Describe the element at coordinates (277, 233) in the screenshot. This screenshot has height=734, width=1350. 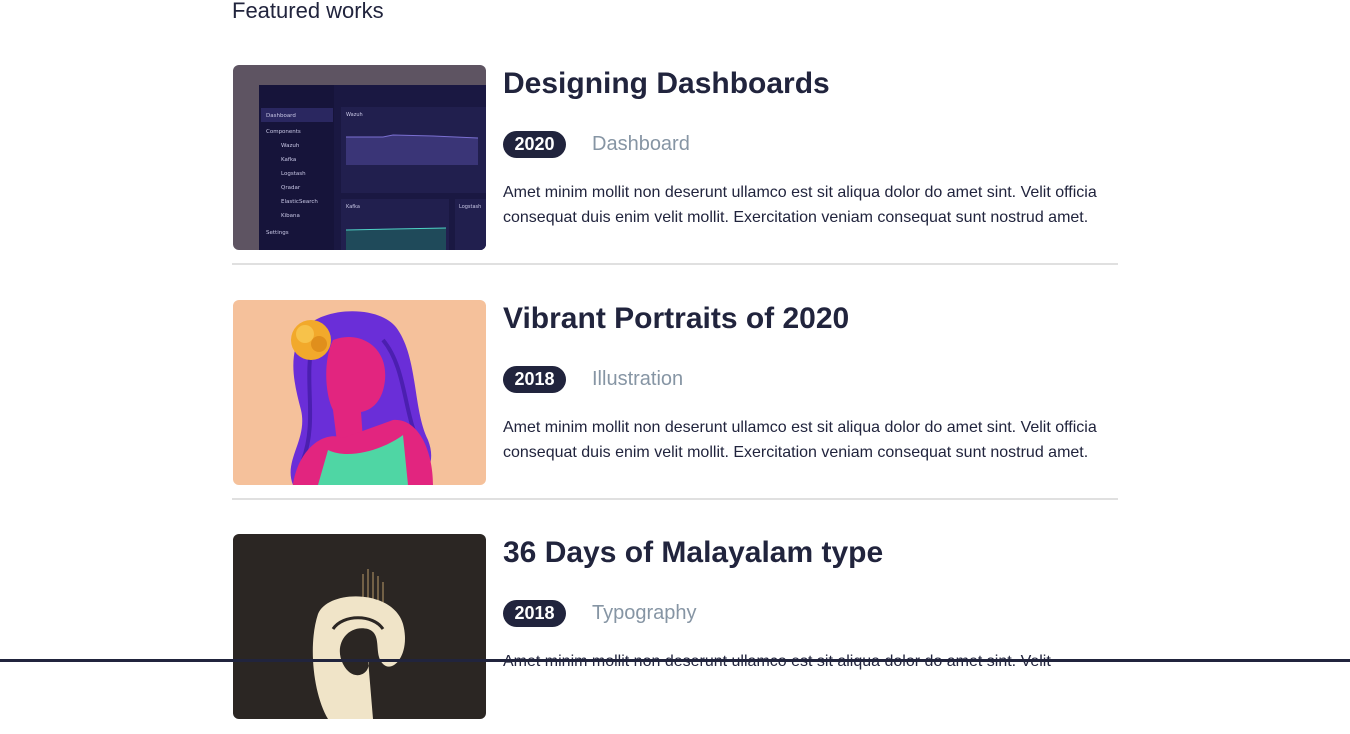
I see `thumb-nav-item: Settings` at that location.